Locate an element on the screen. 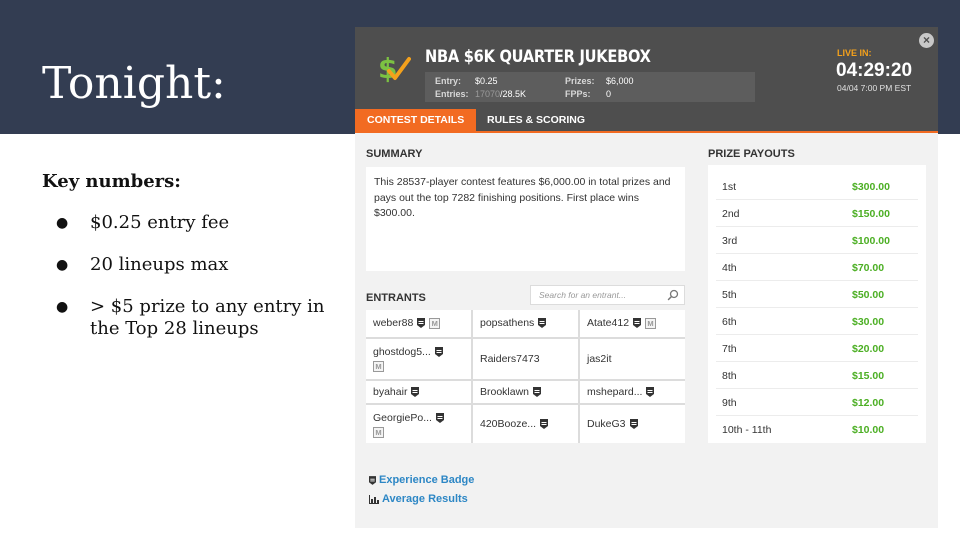 The height and width of the screenshot is (540, 960). payout-row: 4th $70.00 is located at coordinates (817, 267).